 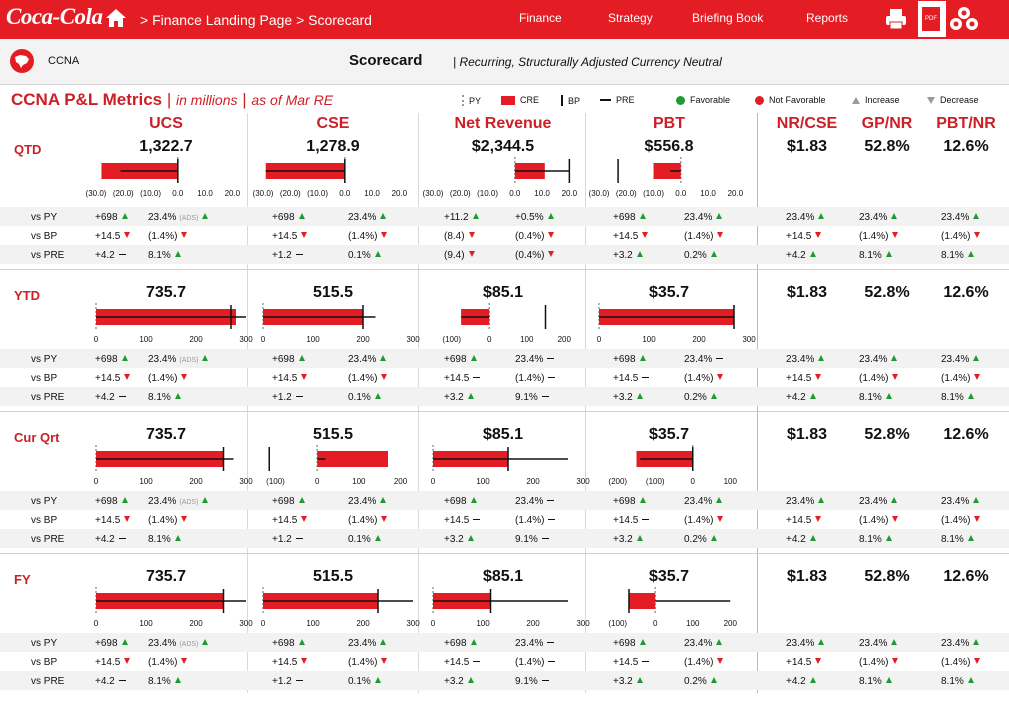 I want to click on no-change-dash-icon, so click(x=552, y=661).